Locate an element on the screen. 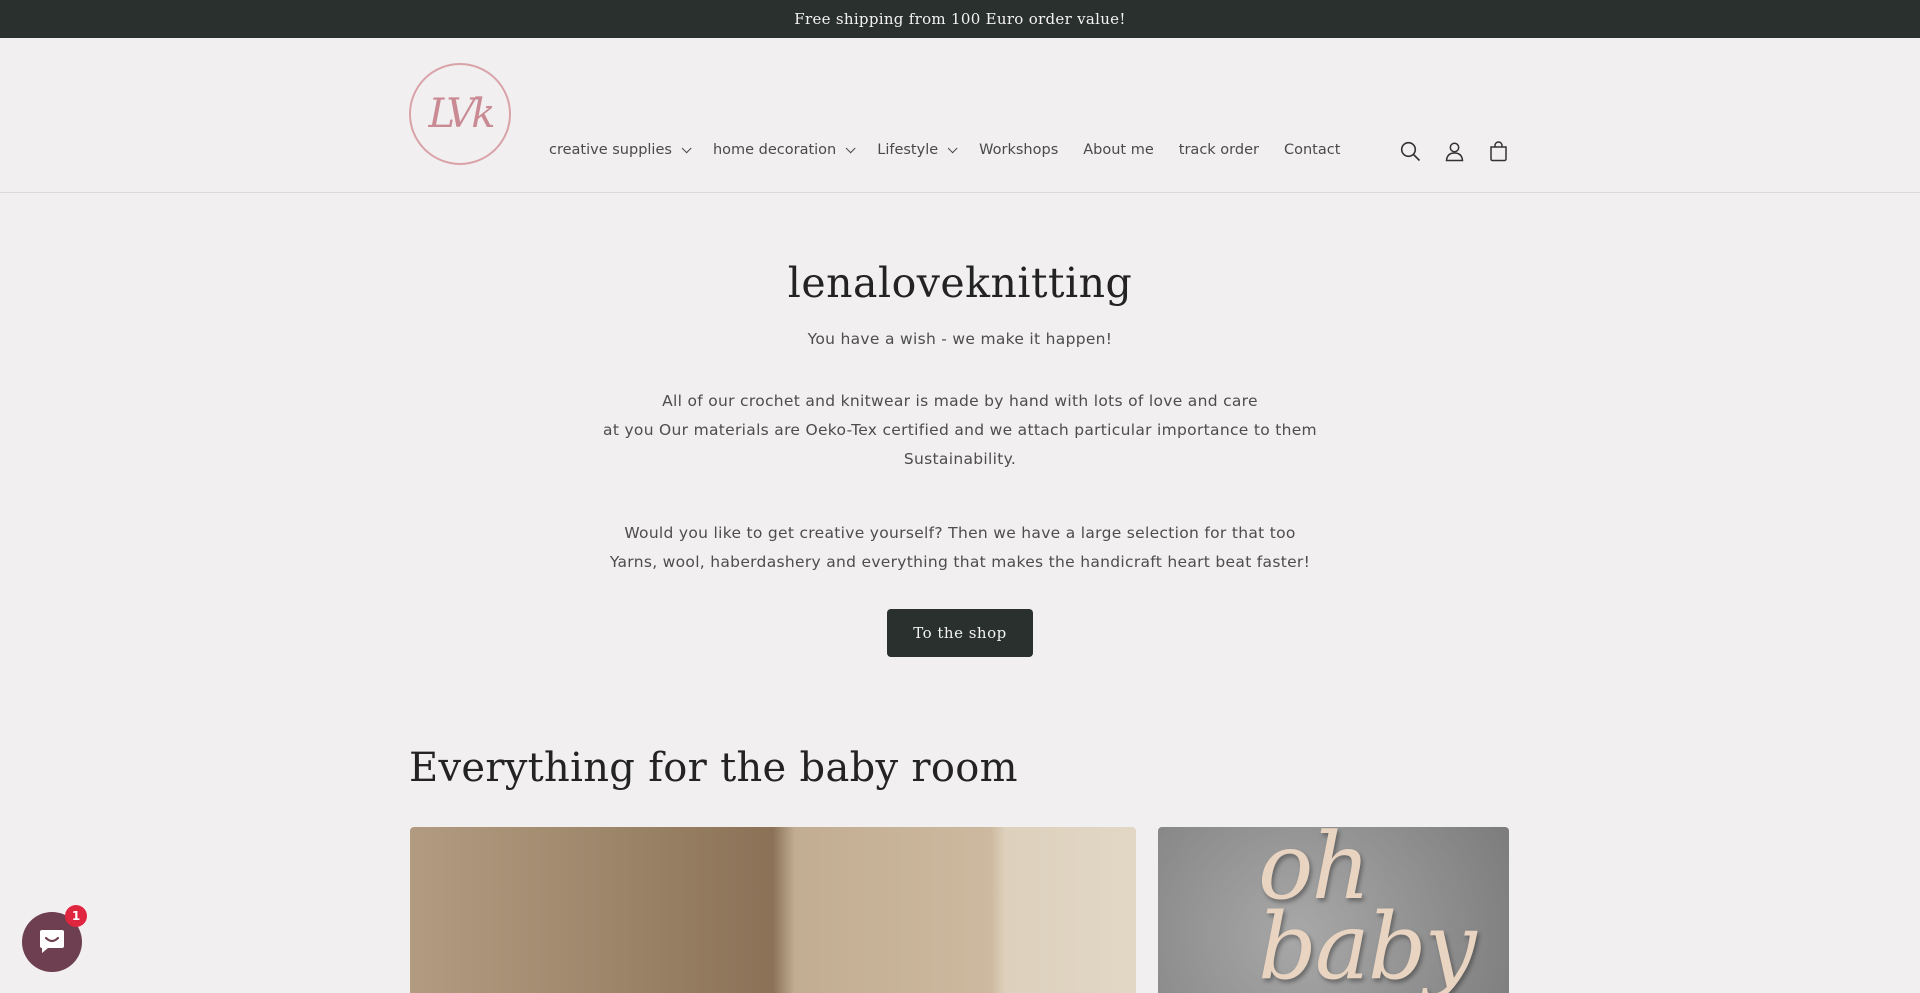 This screenshot has width=1920, height=993. account-icon is located at coordinates (1454, 151).